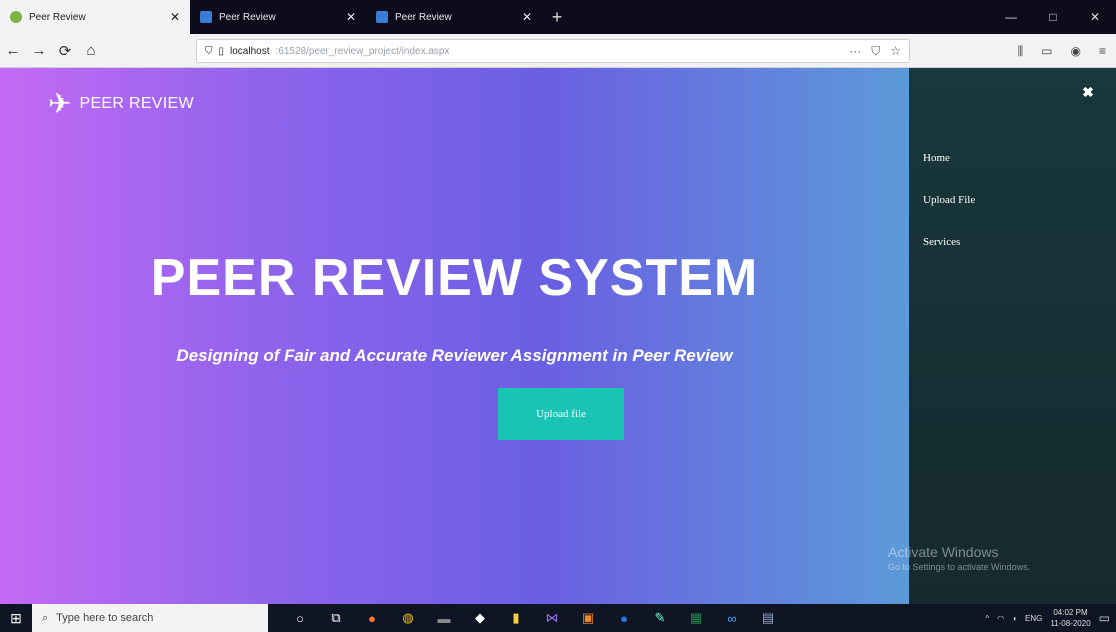 The height and width of the screenshot is (632, 1116). I want to click on forward-button: →, so click(39, 51).